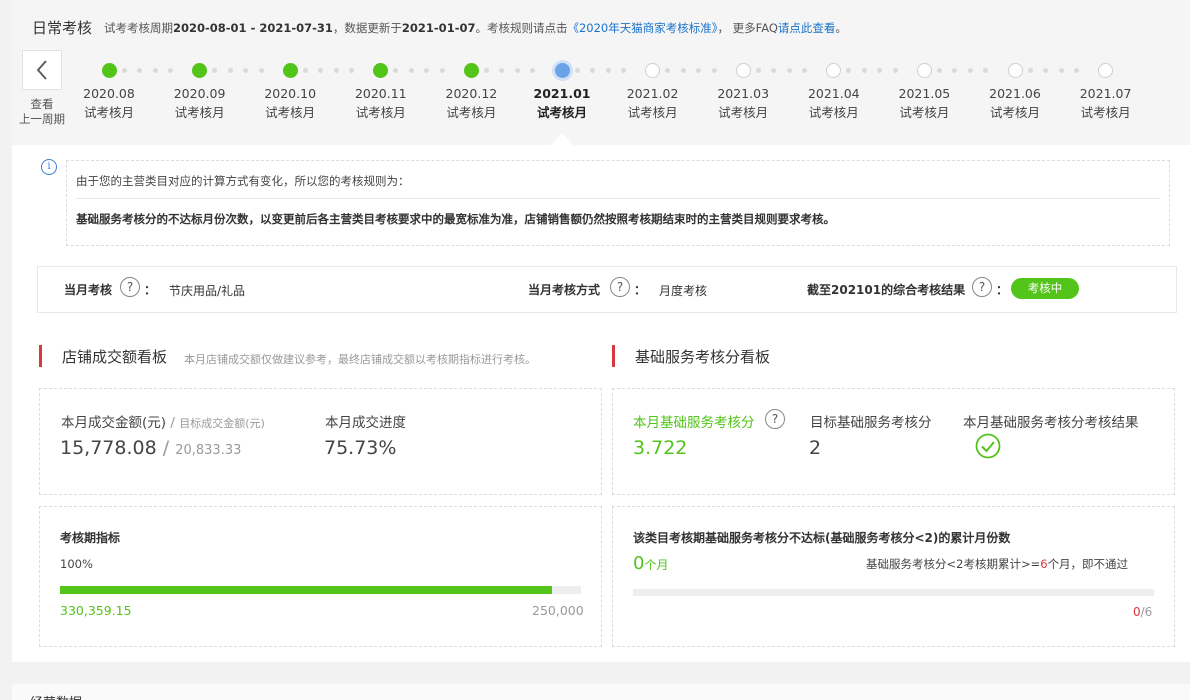  I want to click on timeline-month: 2021.04, so click(833, 93).